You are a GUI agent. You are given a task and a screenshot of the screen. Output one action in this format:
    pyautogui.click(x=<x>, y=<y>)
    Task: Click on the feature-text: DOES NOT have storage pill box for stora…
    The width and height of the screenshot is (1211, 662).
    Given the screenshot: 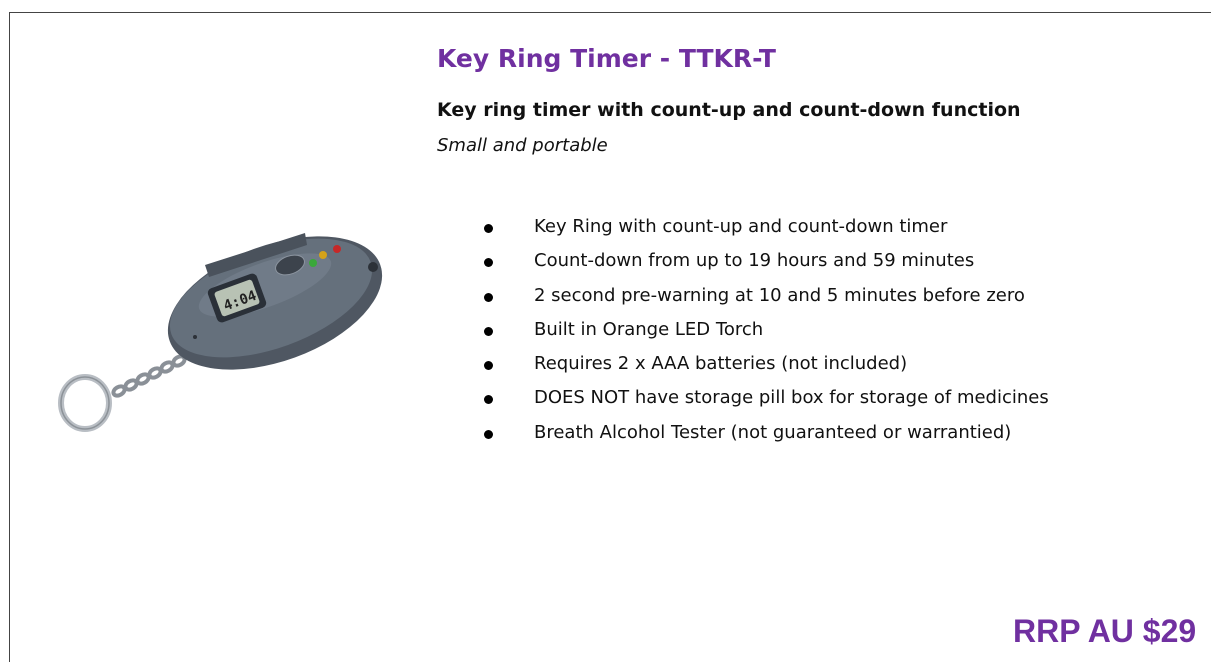 What is the action you would take?
    pyautogui.click(x=791, y=398)
    